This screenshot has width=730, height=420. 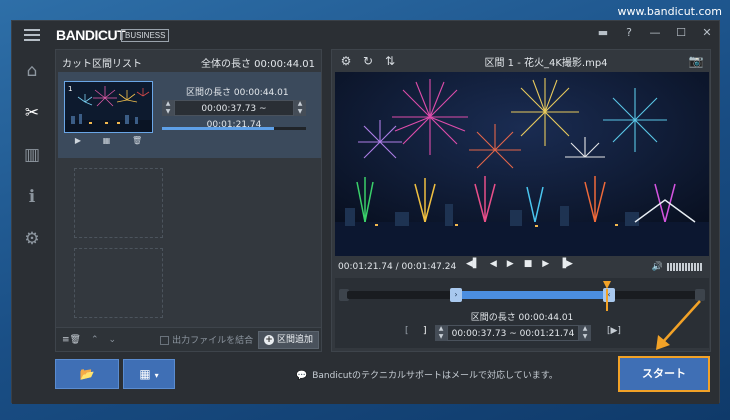 I want to click on player-title: 区間 1 - 花火_4K撮影.mp4, so click(x=546, y=63).